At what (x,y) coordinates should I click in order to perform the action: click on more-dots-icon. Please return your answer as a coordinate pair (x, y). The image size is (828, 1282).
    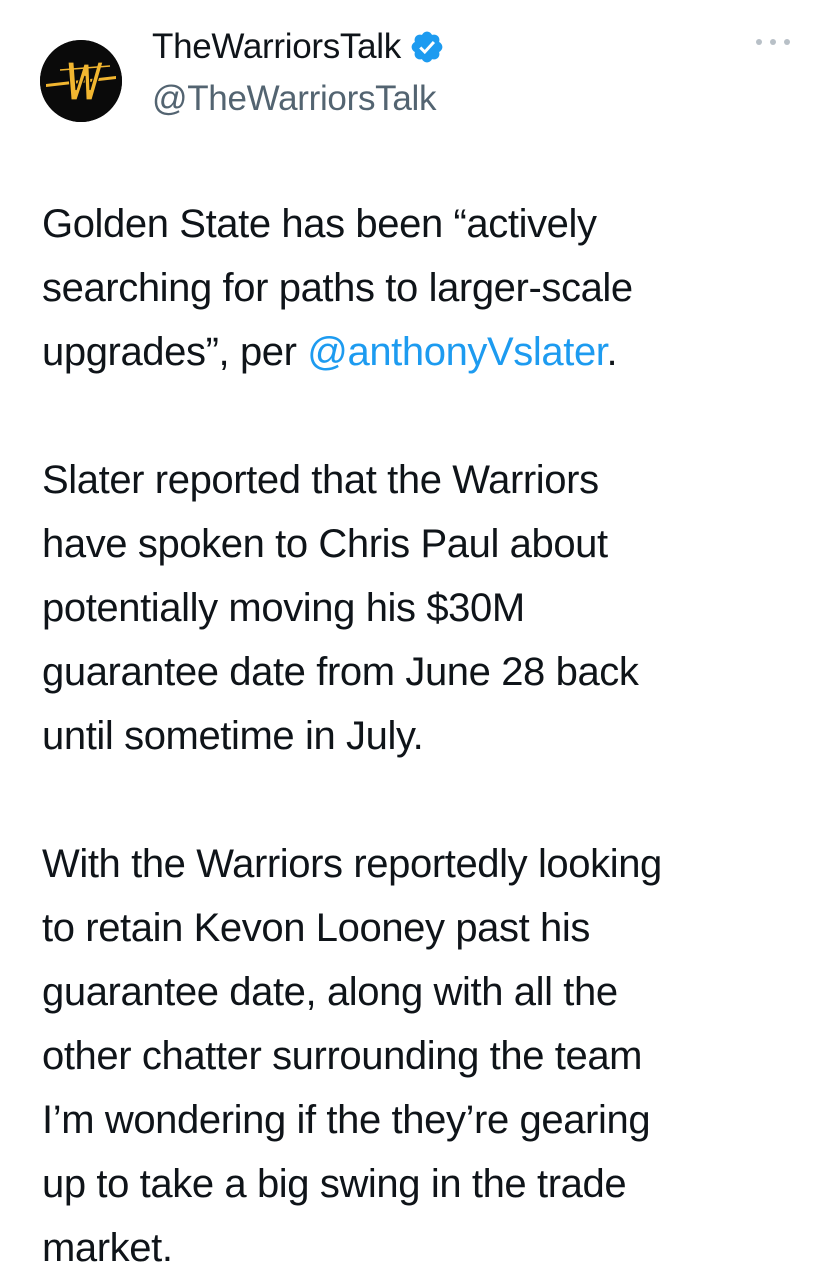
    Looking at the image, I should click on (773, 42).